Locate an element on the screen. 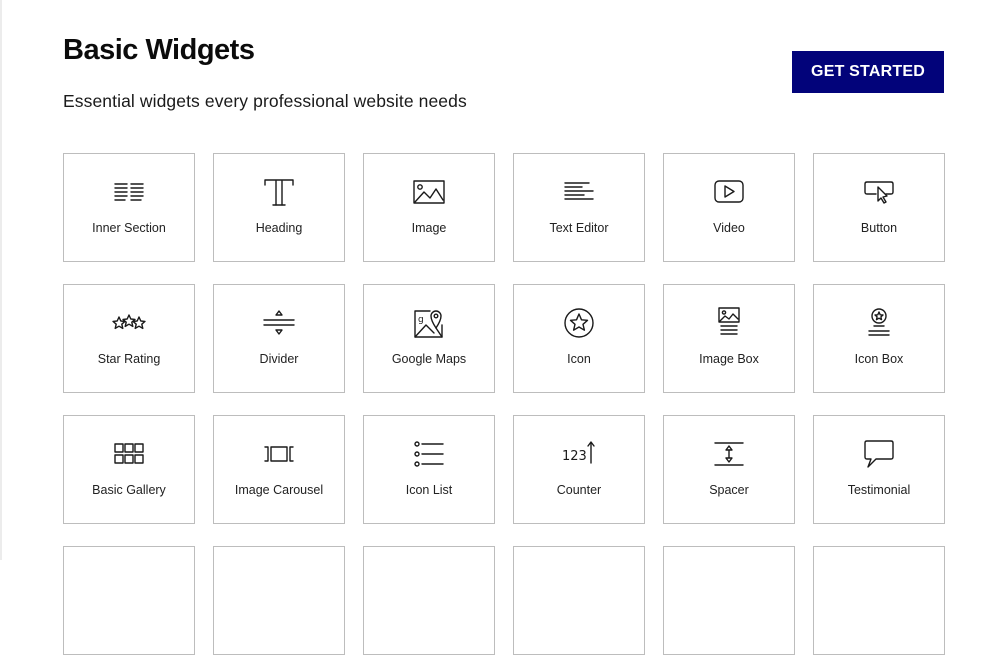 This screenshot has height=655, width=1000. widget-card-image: Image is located at coordinates (429, 207).